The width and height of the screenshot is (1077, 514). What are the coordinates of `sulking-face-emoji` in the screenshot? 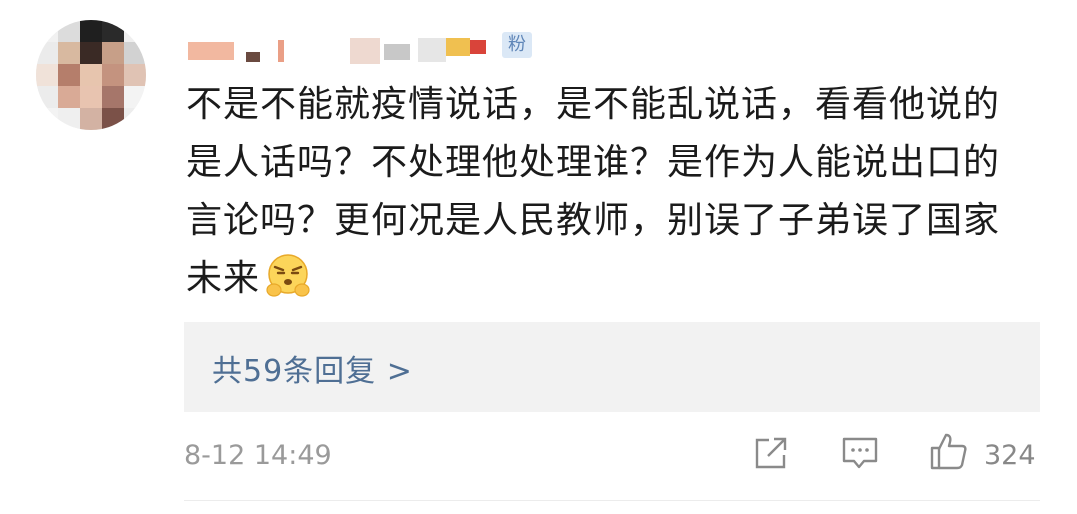 It's located at (288, 275).